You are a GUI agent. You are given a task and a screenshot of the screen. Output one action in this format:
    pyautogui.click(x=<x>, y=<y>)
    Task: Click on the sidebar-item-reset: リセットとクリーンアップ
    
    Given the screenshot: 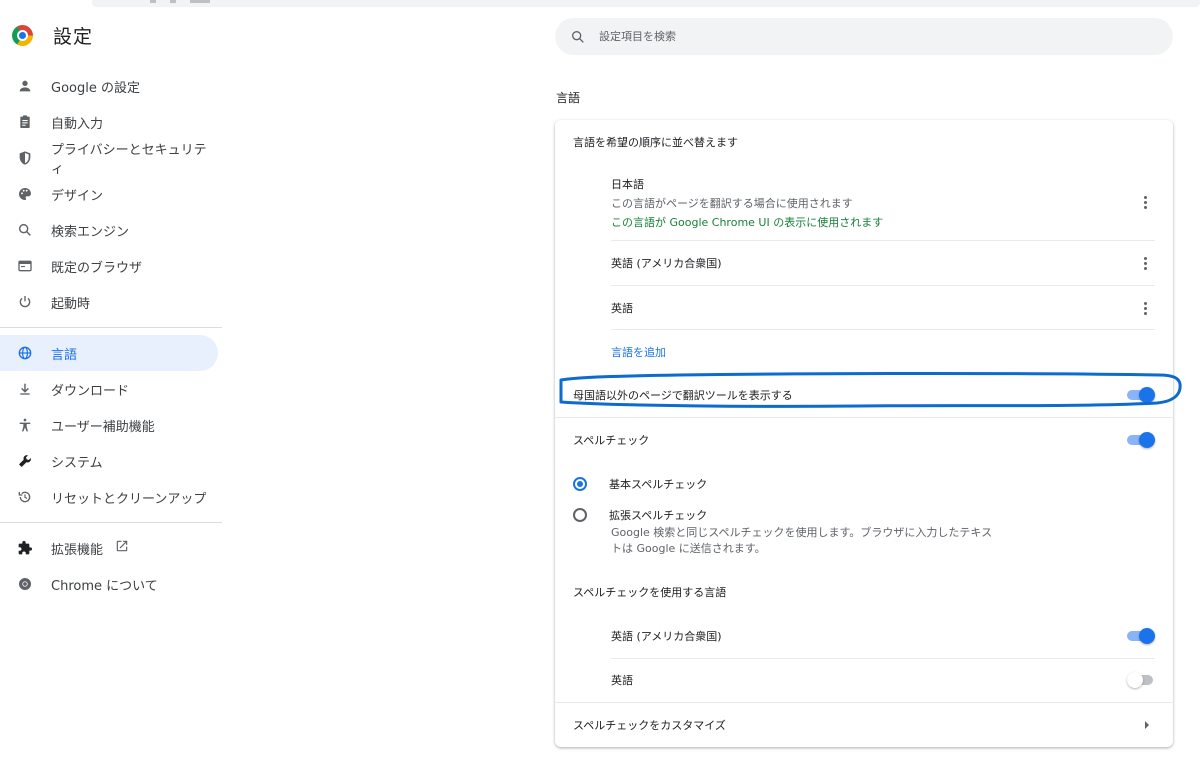 What is the action you would take?
    pyautogui.click(x=109, y=497)
    